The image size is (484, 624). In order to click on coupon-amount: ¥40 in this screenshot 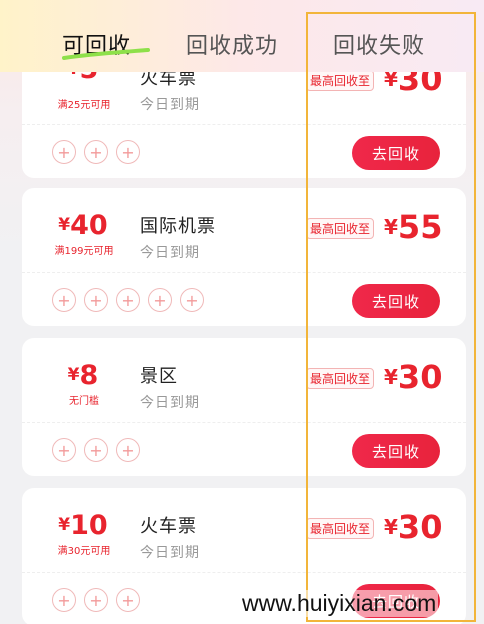, I will do `click(83, 225)`.